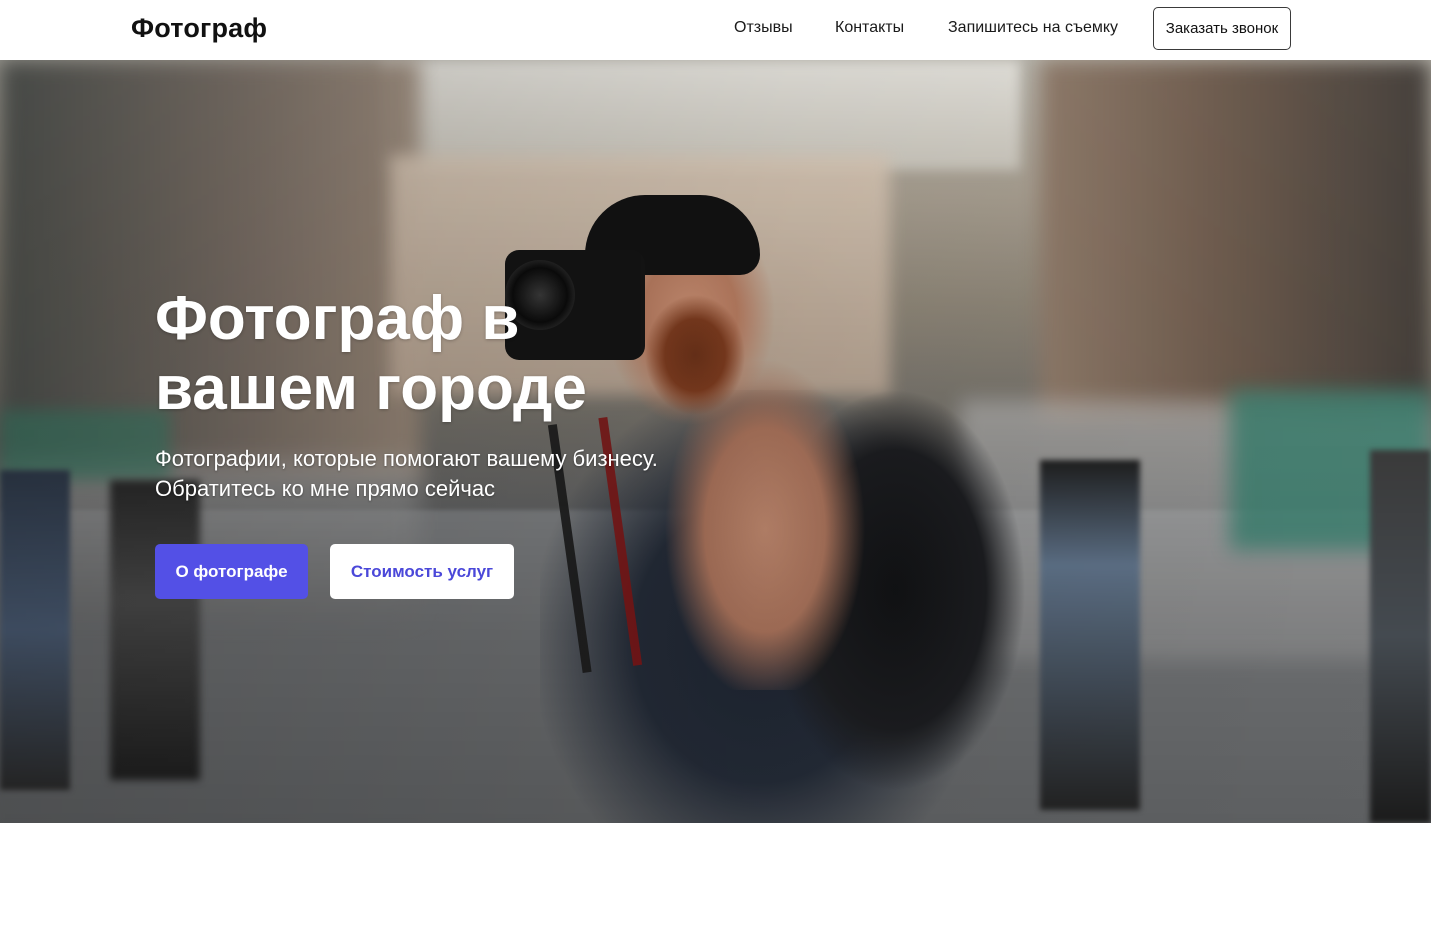 This screenshot has width=1431, height=946. Describe the element at coordinates (371, 353) in the screenshot. I see `hero-title: Фотограф в вашем городе` at that location.